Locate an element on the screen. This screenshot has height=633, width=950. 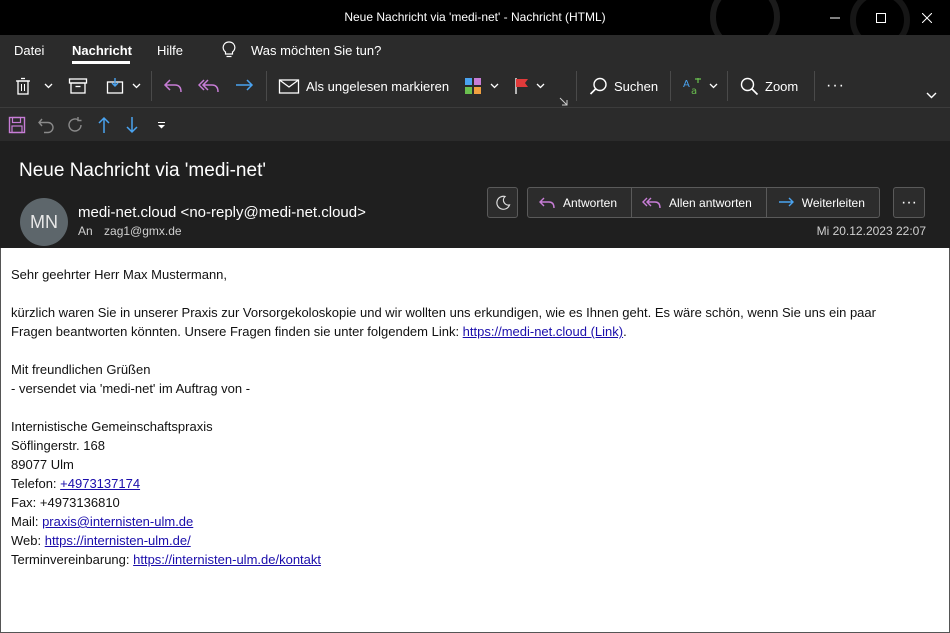
recipient-address: zag1@gmx.de is located at coordinates (143, 231).